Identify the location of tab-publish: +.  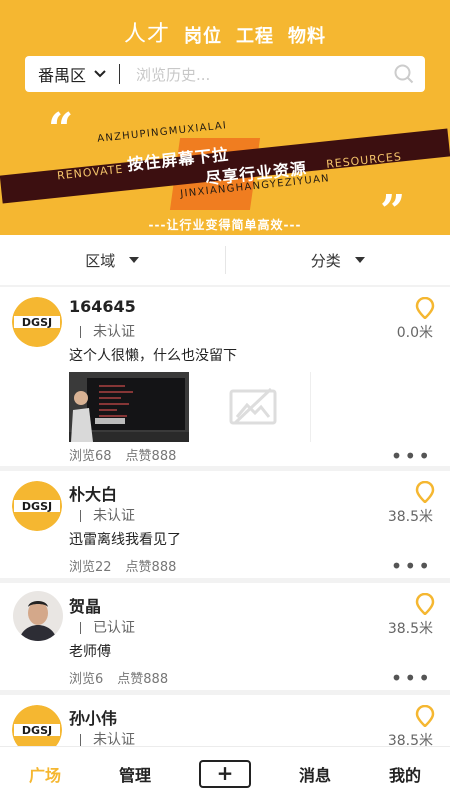
(225, 774).